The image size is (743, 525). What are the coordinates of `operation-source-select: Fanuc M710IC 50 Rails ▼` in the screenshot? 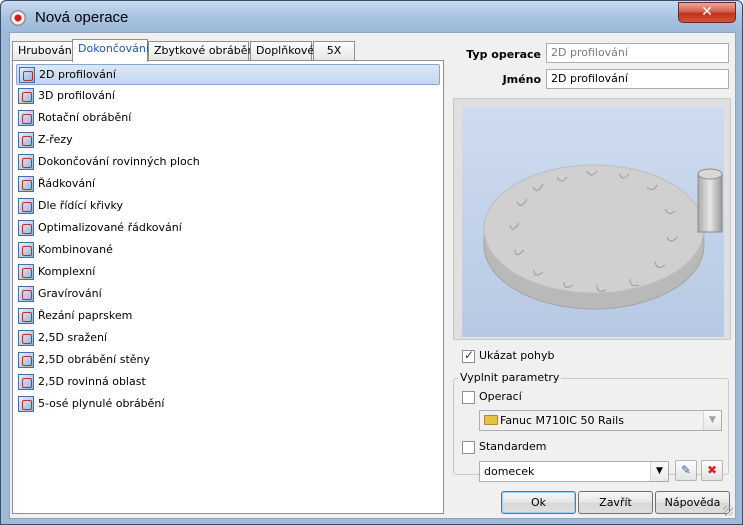 It's located at (600, 420).